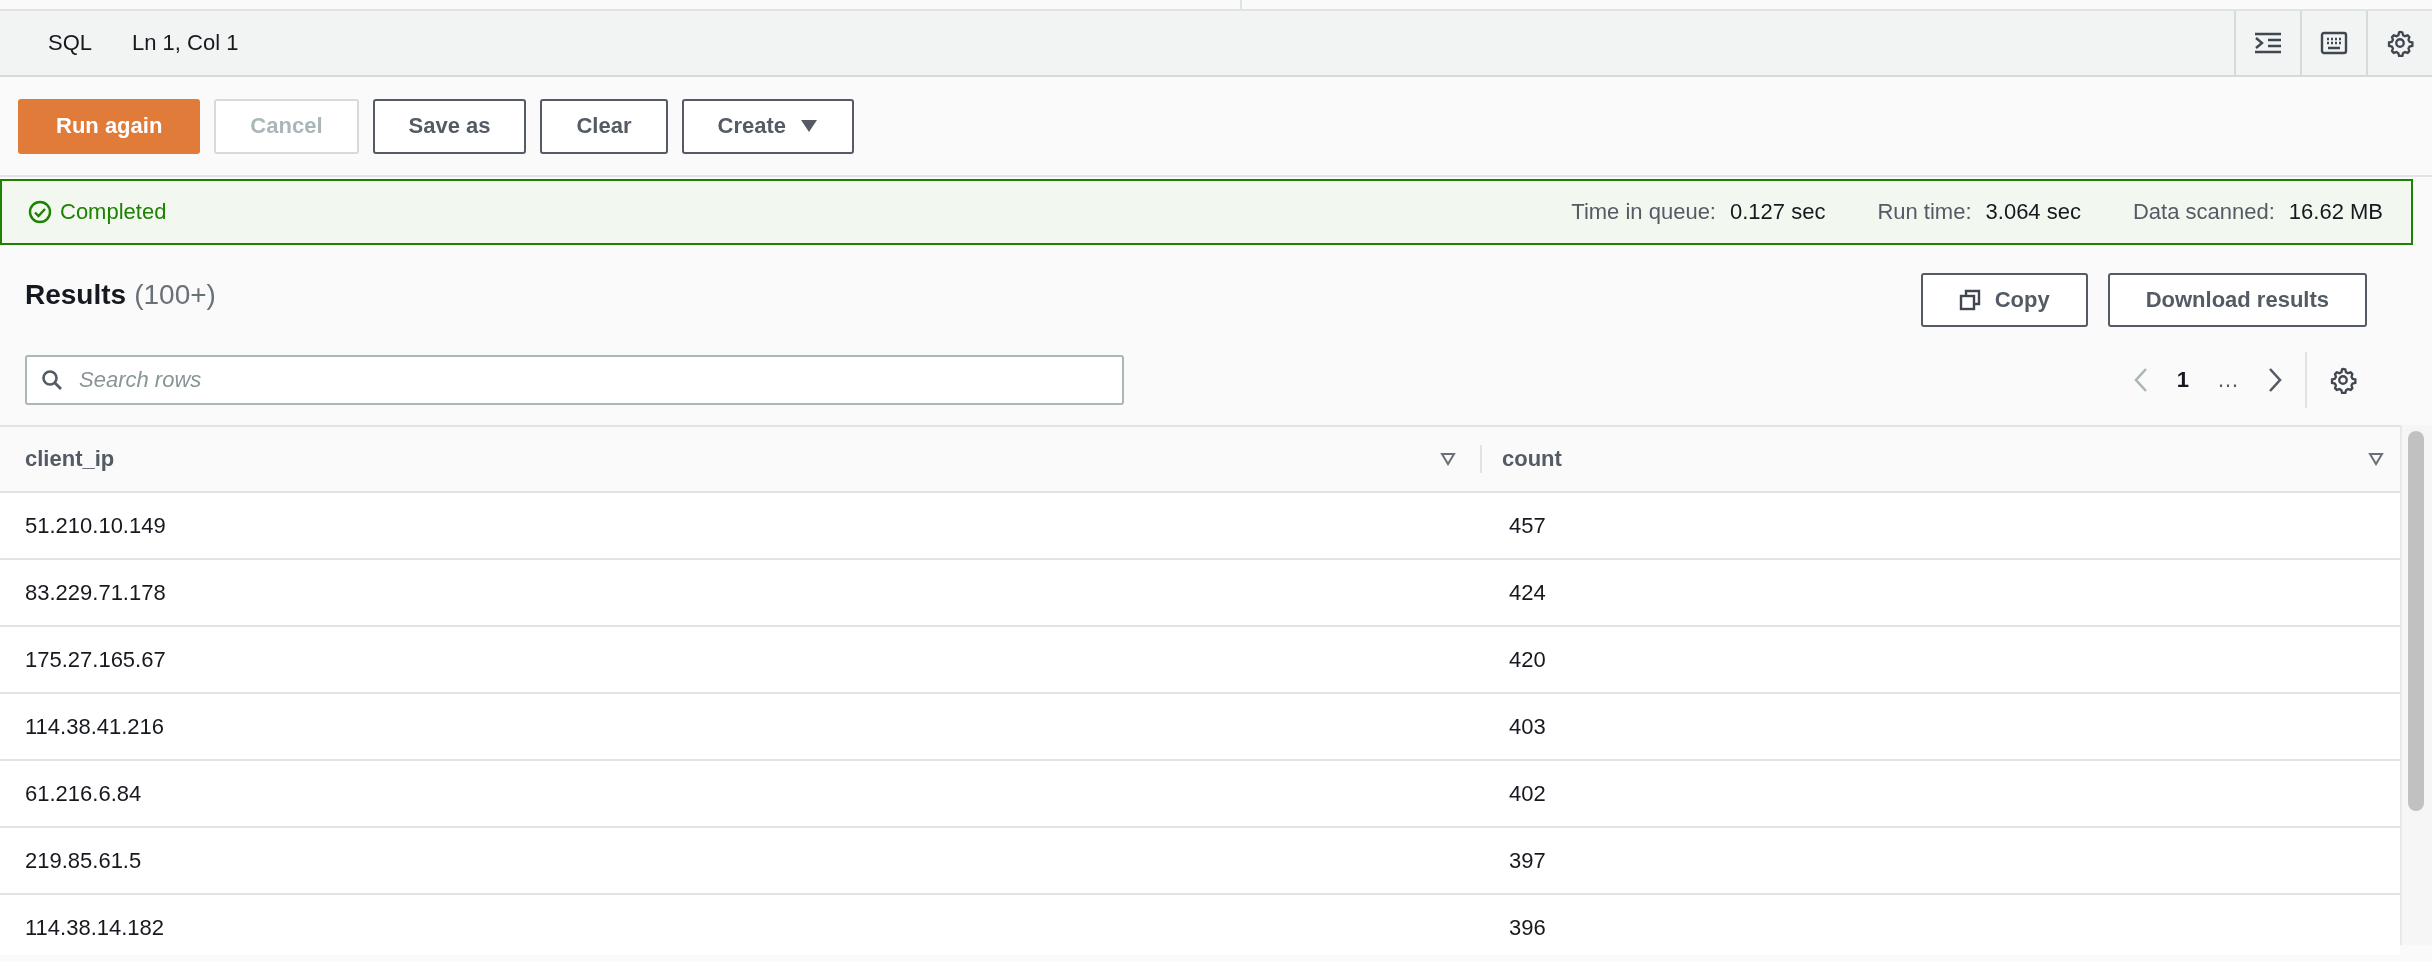 The height and width of the screenshot is (962, 2432). What do you see at coordinates (185, 43) in the screenshot?
I see `cursor-position: Ln 1, Col 1` at bounding box center [185, 43].